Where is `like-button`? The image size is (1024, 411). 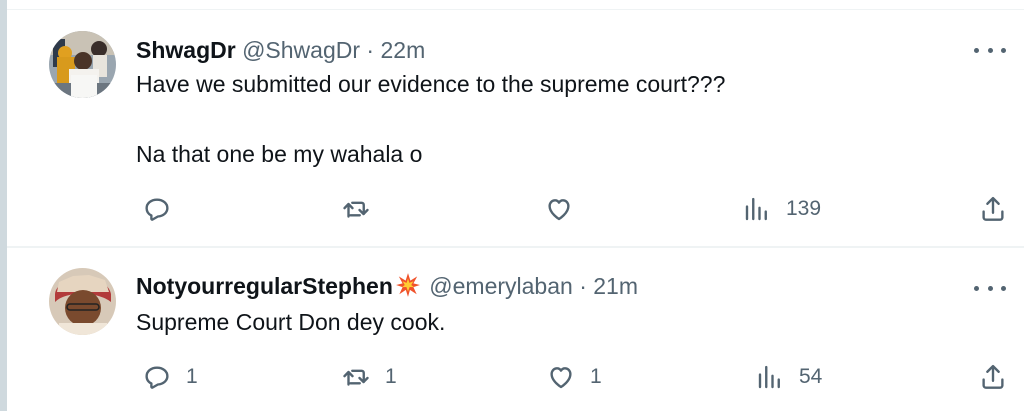 like-button is located at coordinates (566, 209).